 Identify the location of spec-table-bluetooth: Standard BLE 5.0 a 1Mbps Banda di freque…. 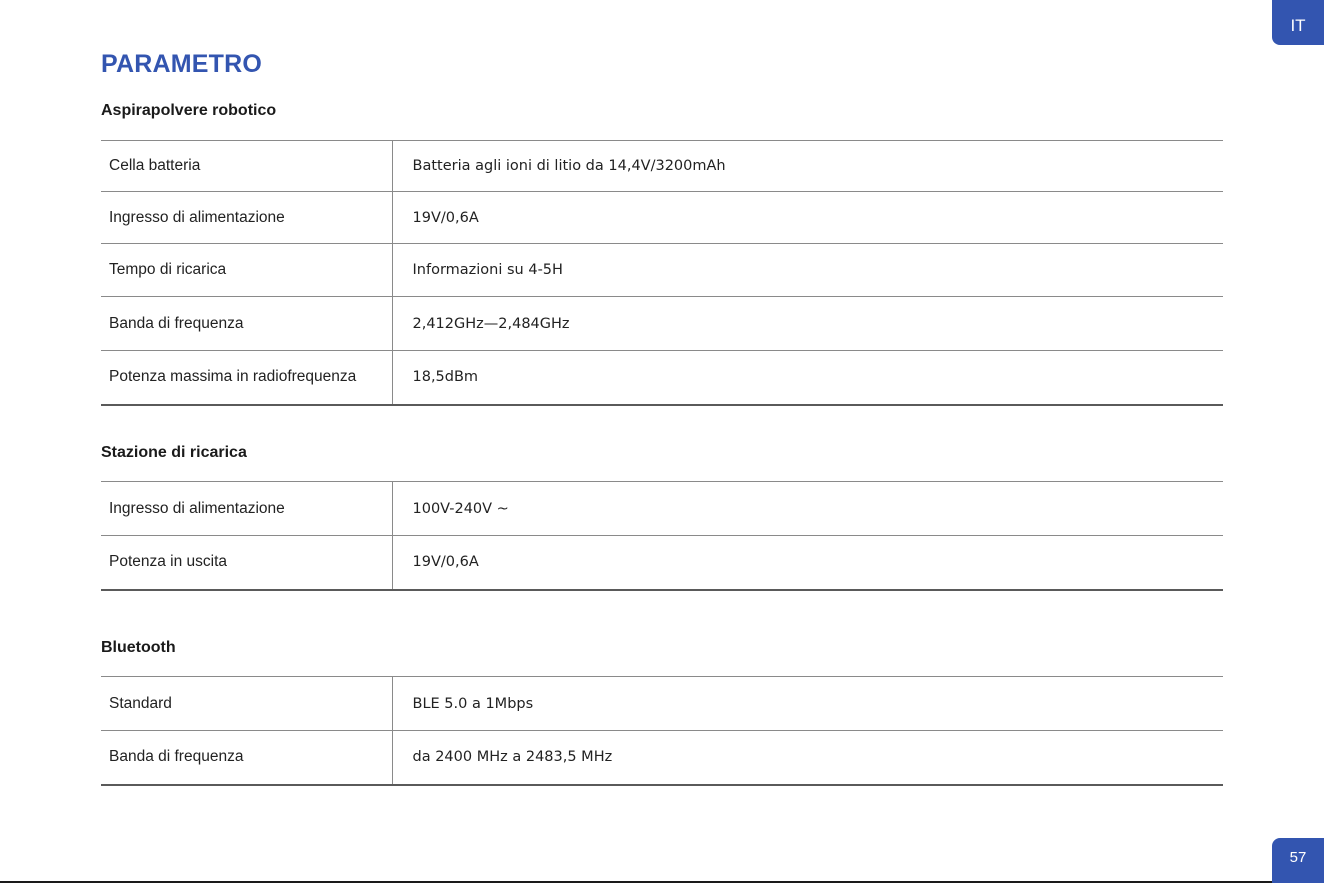
(662, 731).